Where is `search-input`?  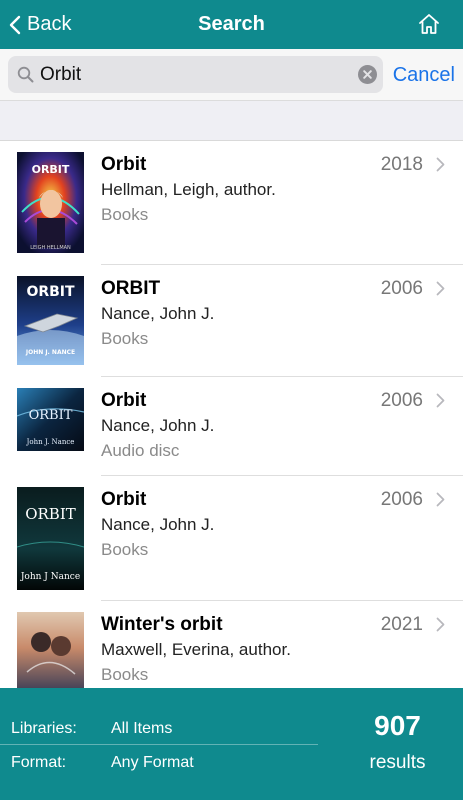 search-input is located at coordinates (197, 74).